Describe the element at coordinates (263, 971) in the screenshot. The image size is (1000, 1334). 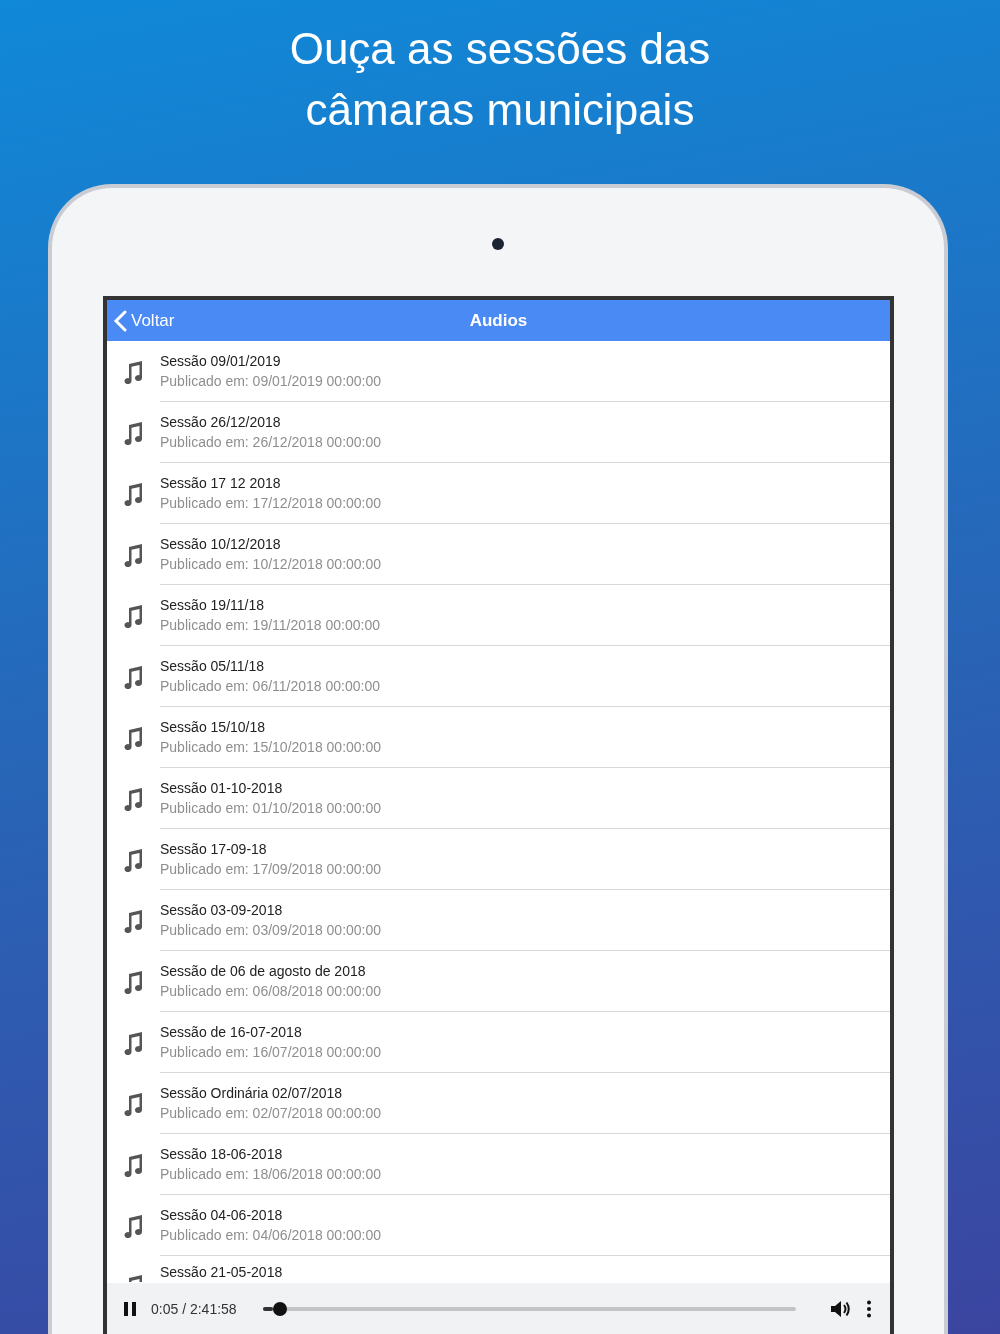
I see `item-title: Sessão de 06 de agosto de 2018` at that location.